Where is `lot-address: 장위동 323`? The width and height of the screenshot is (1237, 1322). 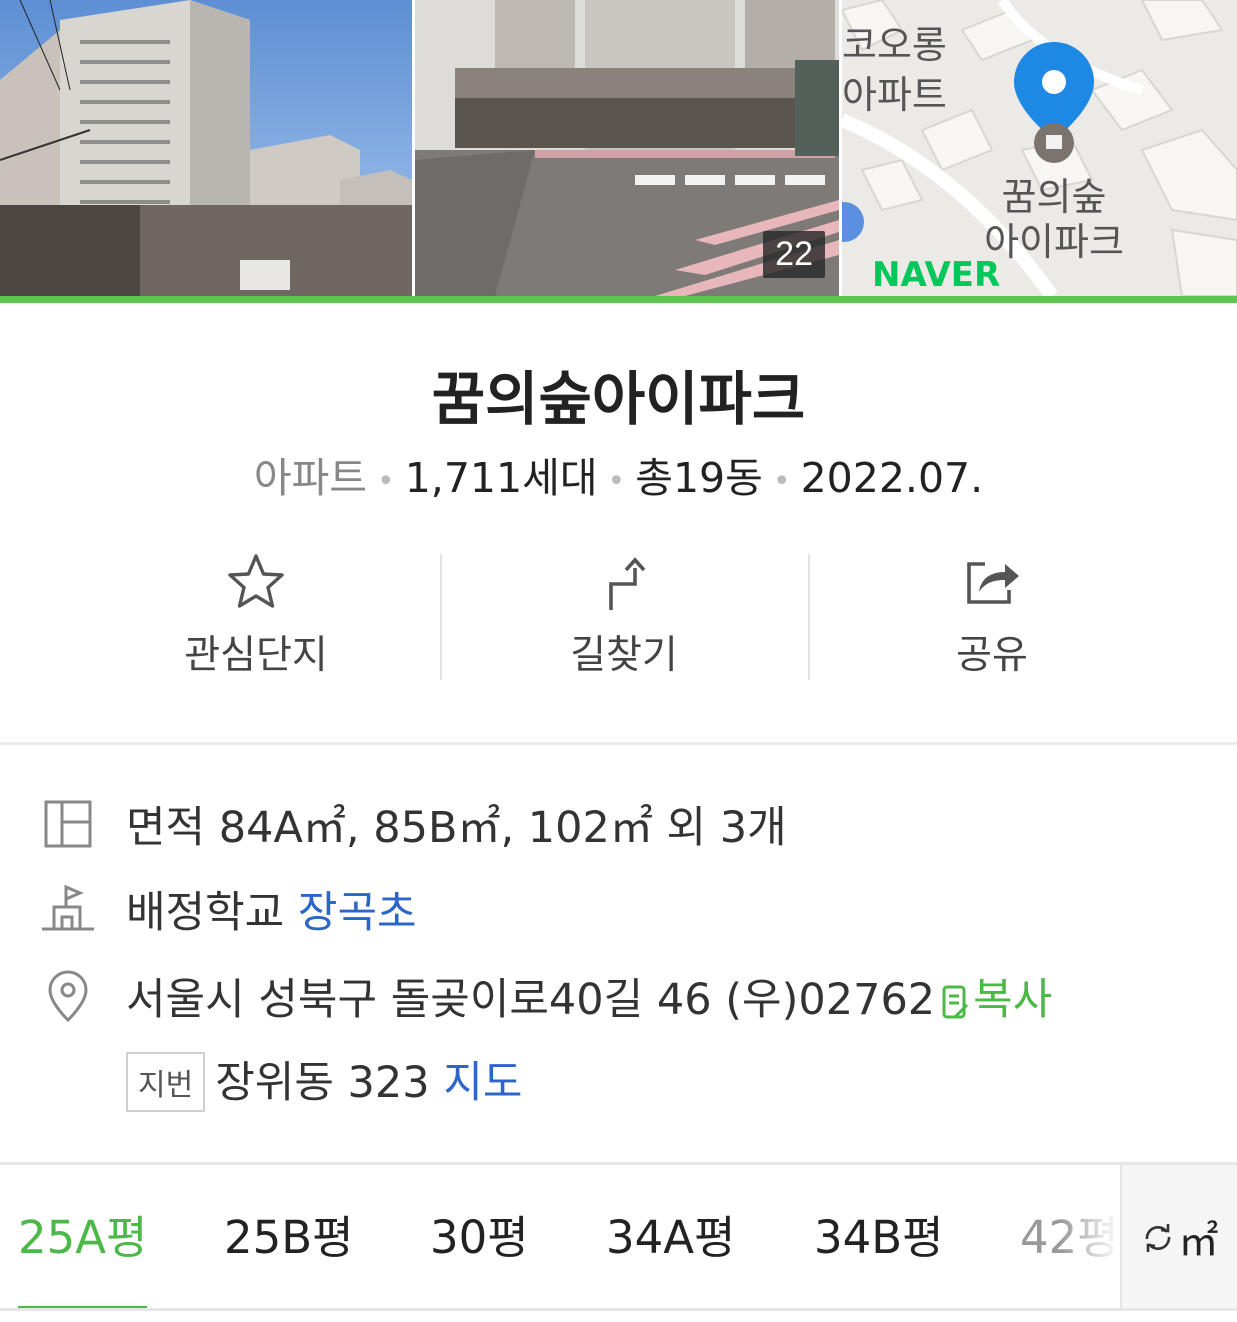 lot-address: 장위동 323 is located at coordinates (322, 1083).